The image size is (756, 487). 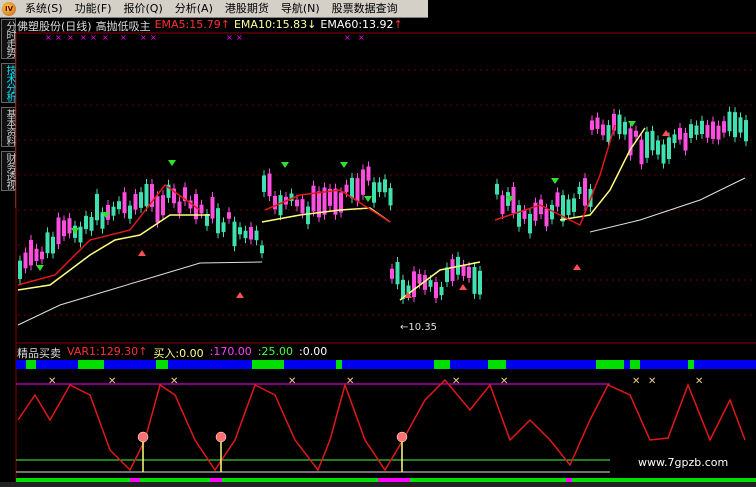 I want to click on buy-arrow-icon, so click(x=240, y=295).